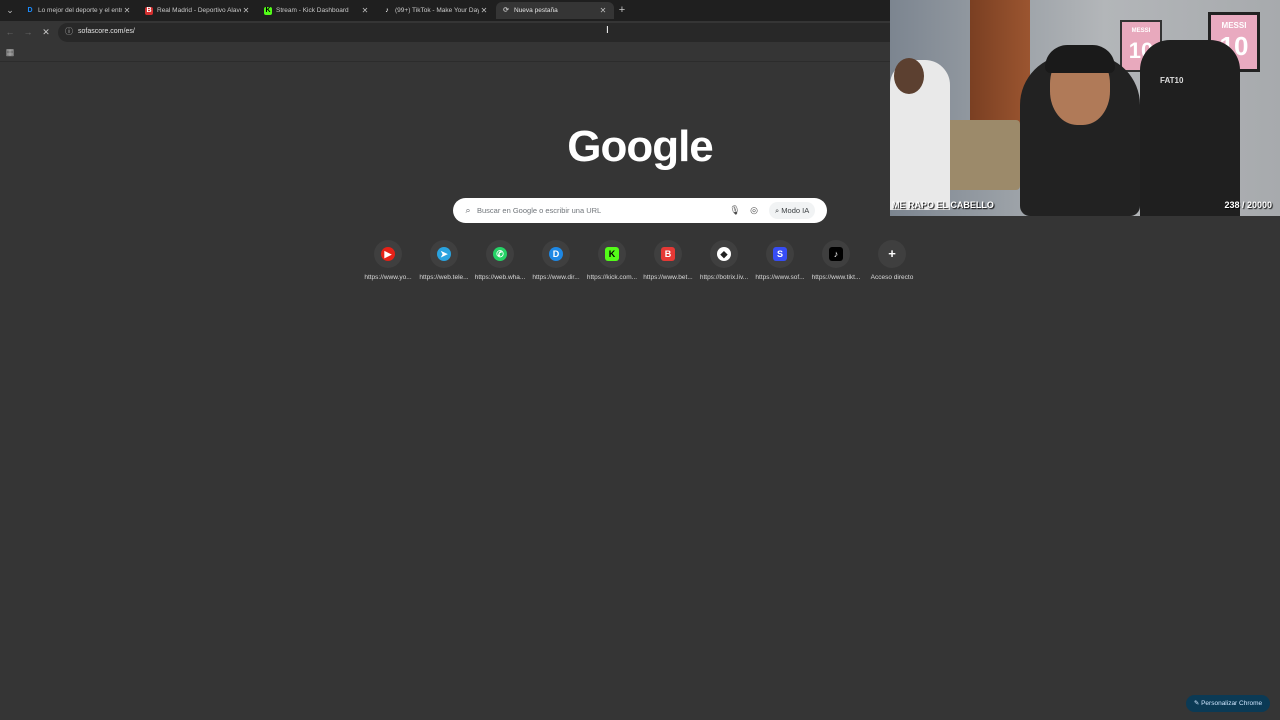  Describe the element at coordinates (602, 210) in the screenshot. I see `search-input` at that location.